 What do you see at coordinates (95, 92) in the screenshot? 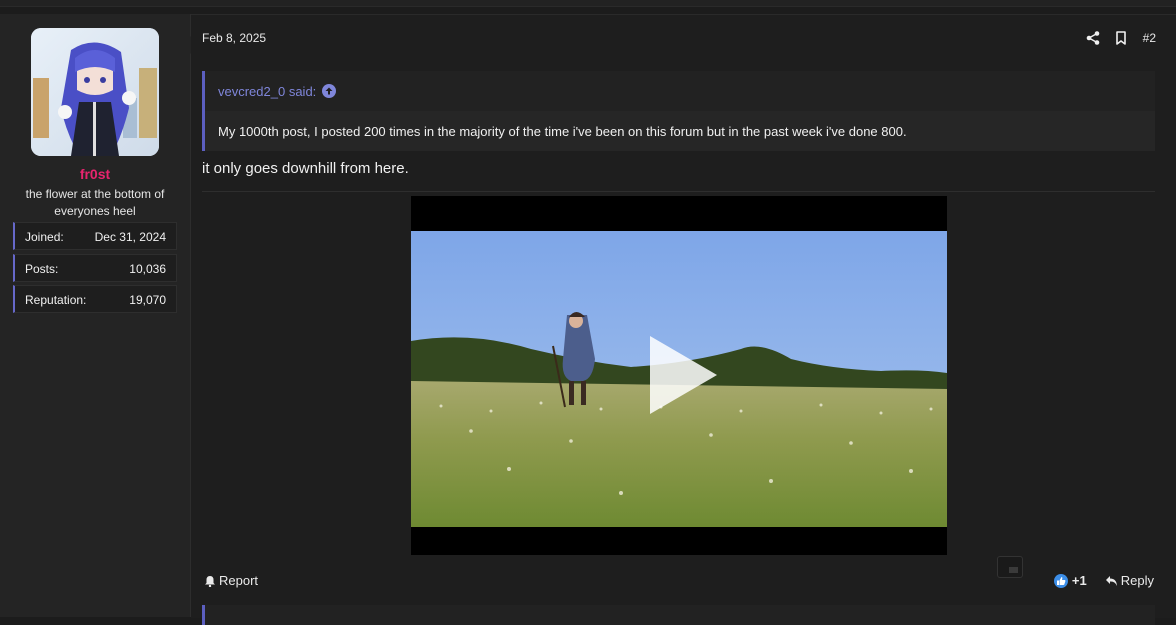
I see `avatar` at bounding box center [95, 92].